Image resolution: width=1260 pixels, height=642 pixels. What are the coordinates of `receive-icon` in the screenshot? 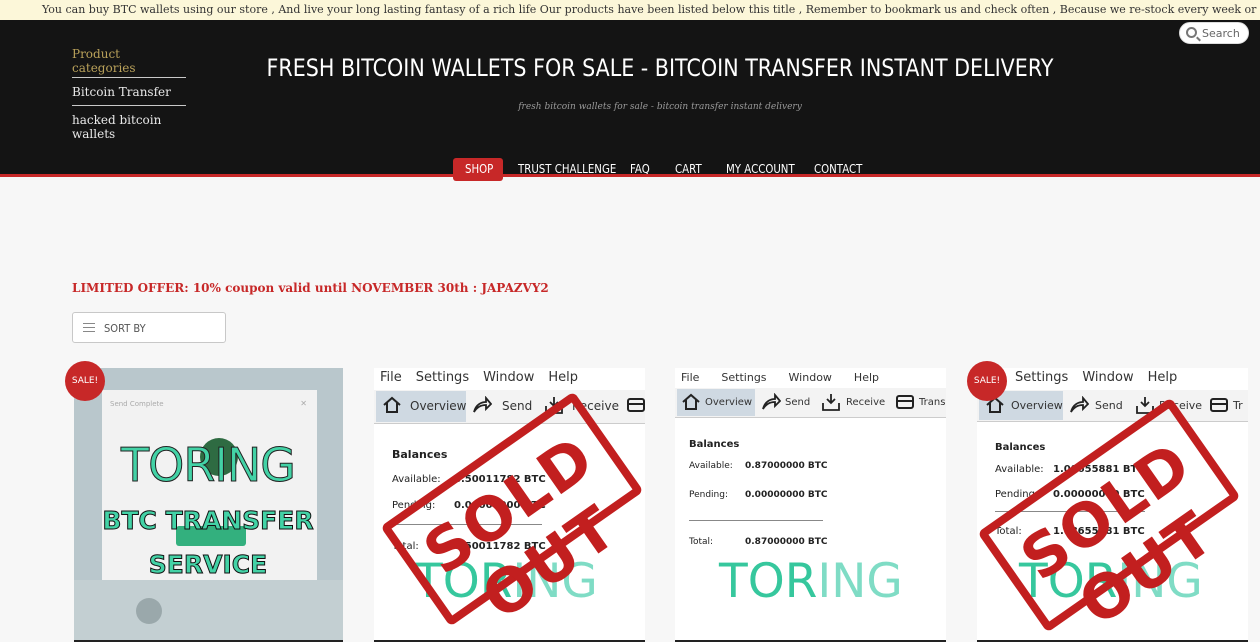 It's located at (831, 402).